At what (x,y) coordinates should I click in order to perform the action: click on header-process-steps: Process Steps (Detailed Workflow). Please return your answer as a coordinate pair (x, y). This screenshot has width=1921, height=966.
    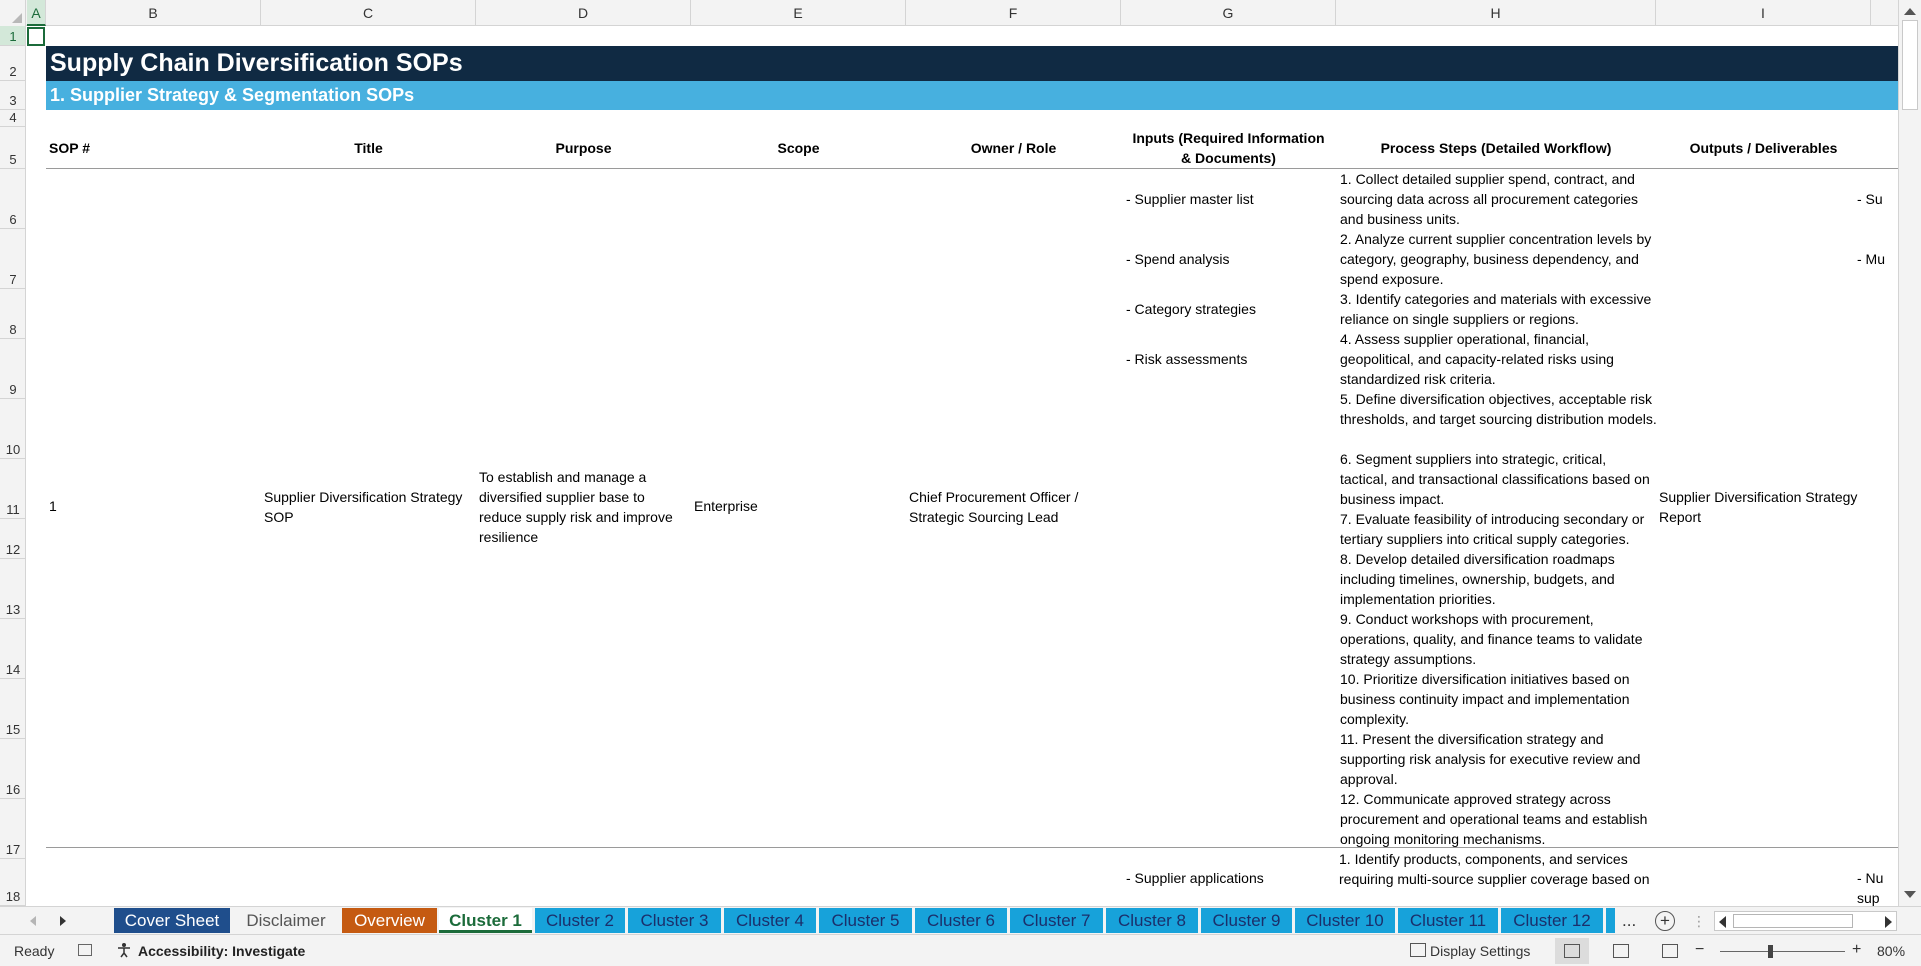
    Looking at the image, I should click on (1496, 148).